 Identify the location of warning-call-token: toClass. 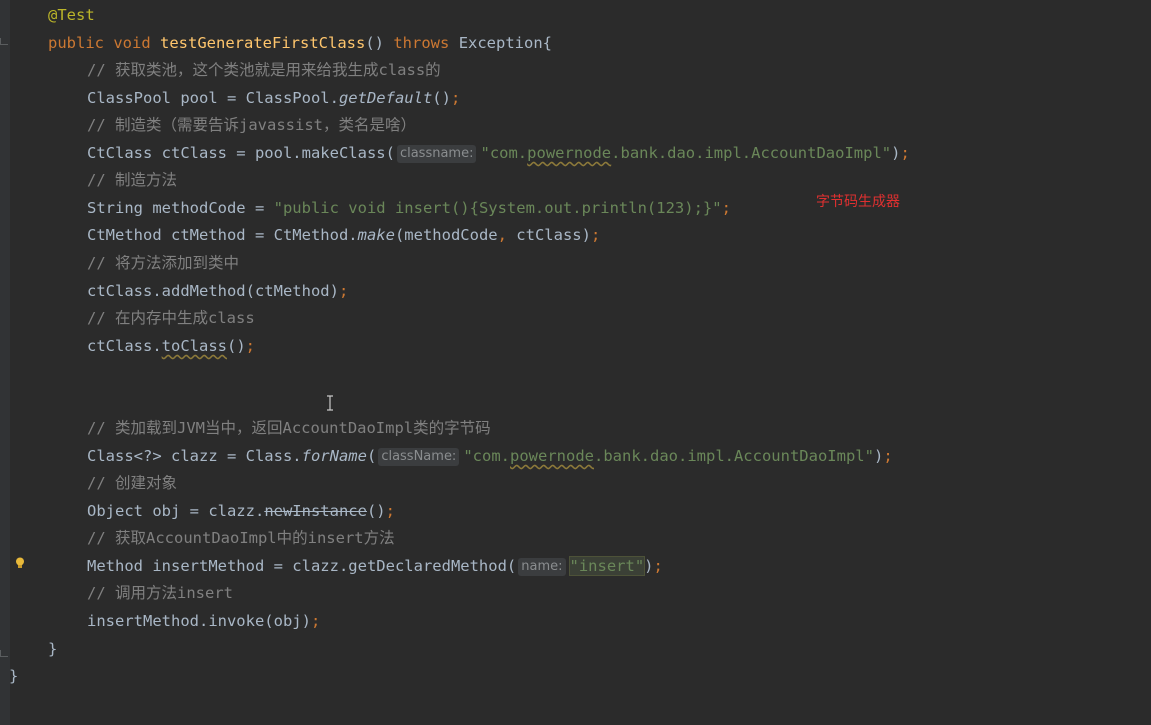
(194, 346).